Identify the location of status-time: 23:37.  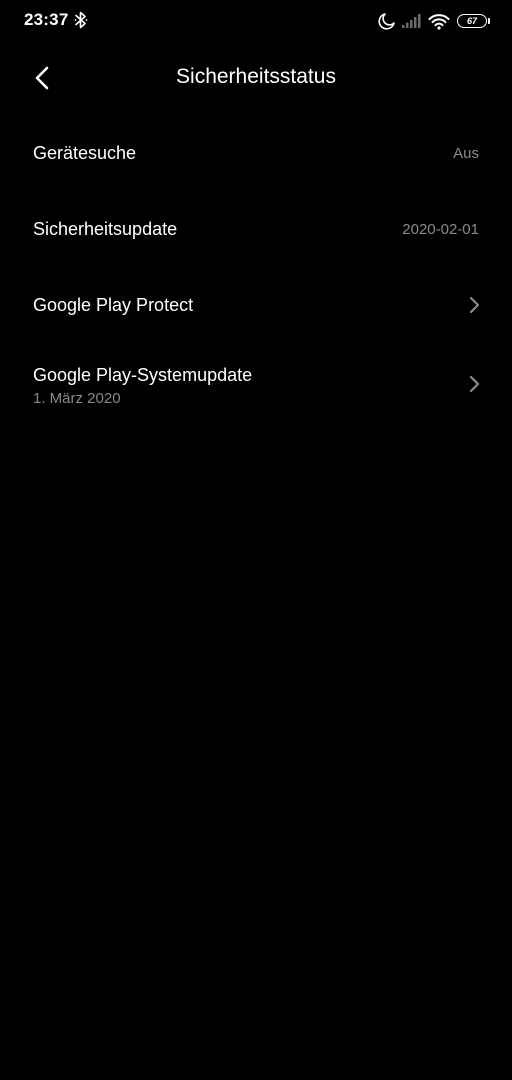
(46, 19).